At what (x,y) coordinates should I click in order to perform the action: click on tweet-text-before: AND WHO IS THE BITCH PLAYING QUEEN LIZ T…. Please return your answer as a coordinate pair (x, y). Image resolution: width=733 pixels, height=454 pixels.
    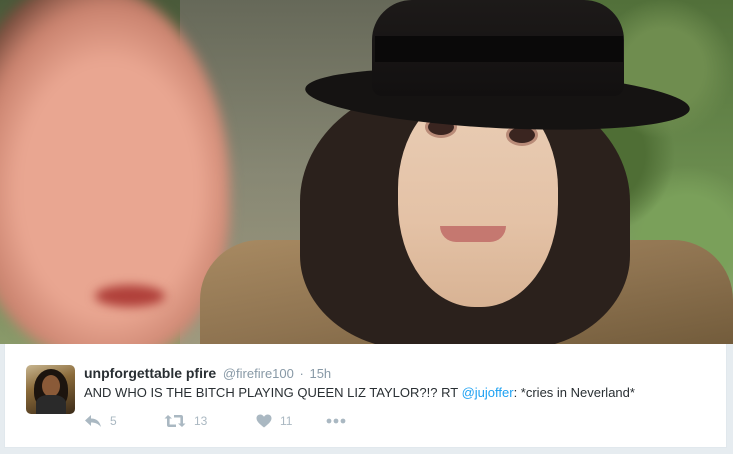
    Looking at the image, I should click on (273, 392).